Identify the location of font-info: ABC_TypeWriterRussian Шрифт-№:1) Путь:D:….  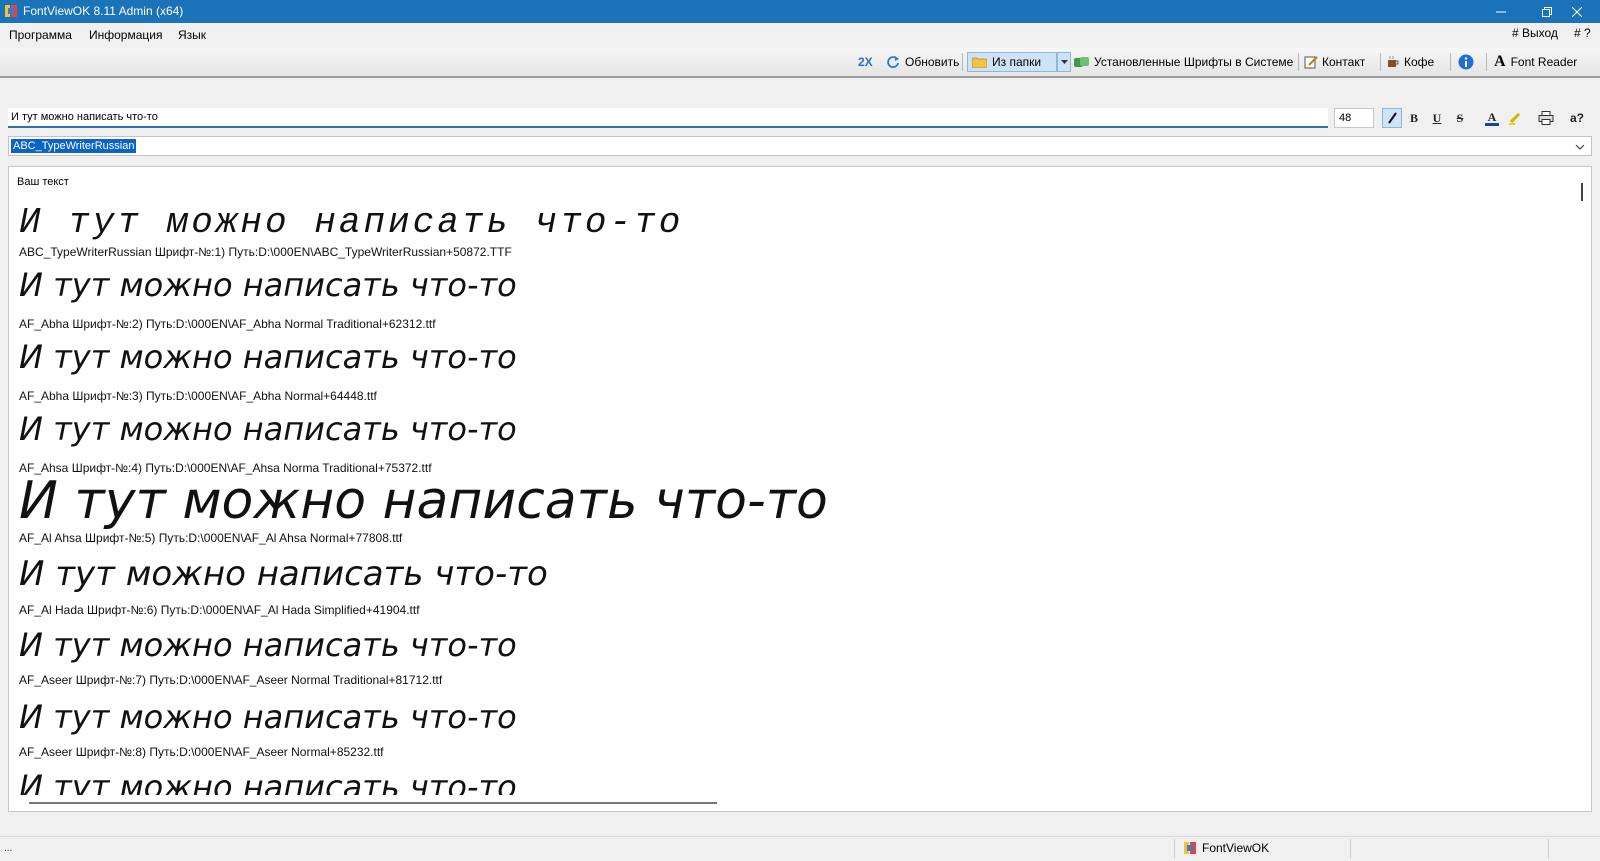
(265, 252).